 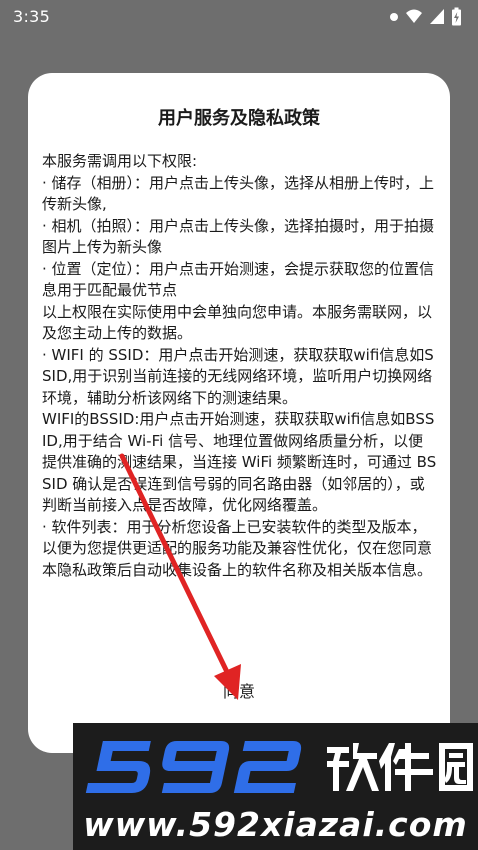 What do you see at coordinates (239, 118) in the screenshot?
I see `dialog-title: 用户服务及隐私政策` at bounding box center [239, 118].